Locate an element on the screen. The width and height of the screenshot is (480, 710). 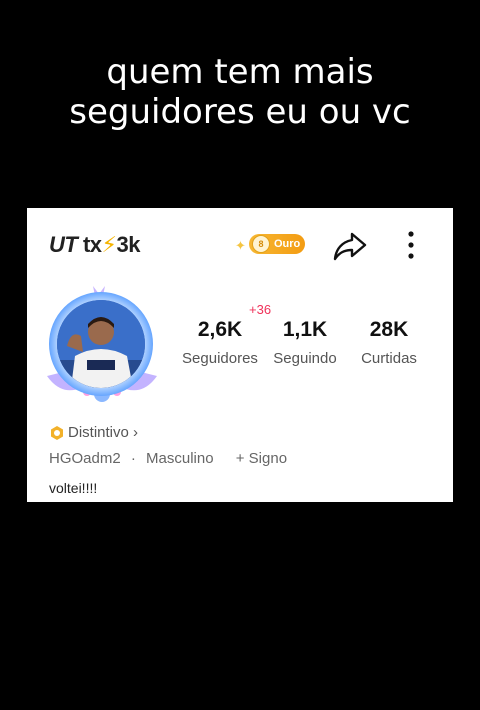
username: HGOadm2 is located at coordinates (85, 458).